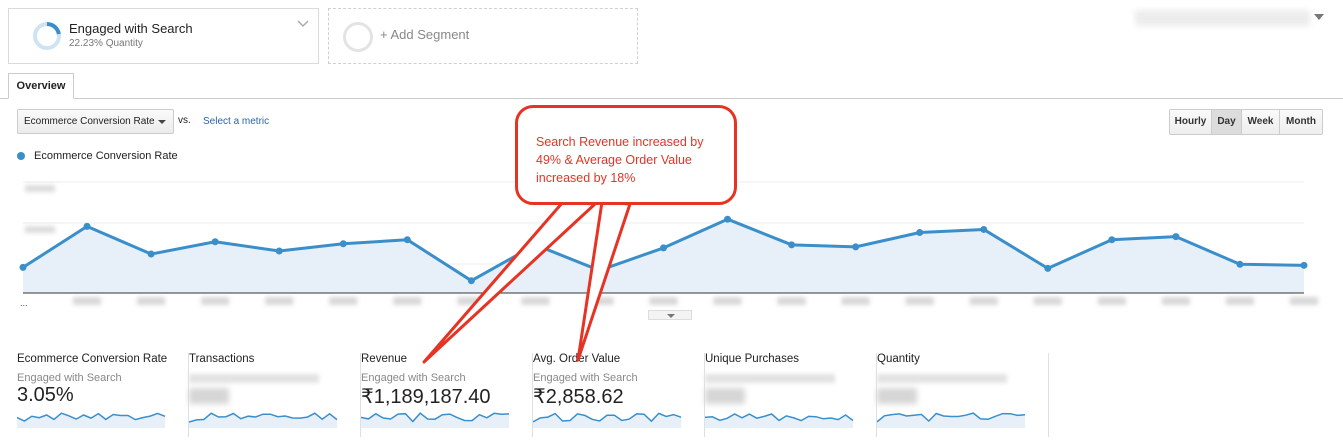  I want to click on callout-arrows, so click(527, 282).